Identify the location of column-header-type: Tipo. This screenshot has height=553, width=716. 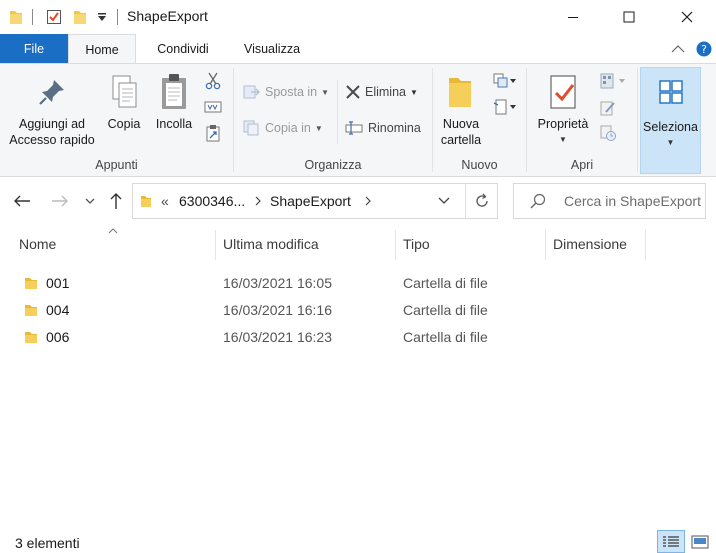
(416, 244).